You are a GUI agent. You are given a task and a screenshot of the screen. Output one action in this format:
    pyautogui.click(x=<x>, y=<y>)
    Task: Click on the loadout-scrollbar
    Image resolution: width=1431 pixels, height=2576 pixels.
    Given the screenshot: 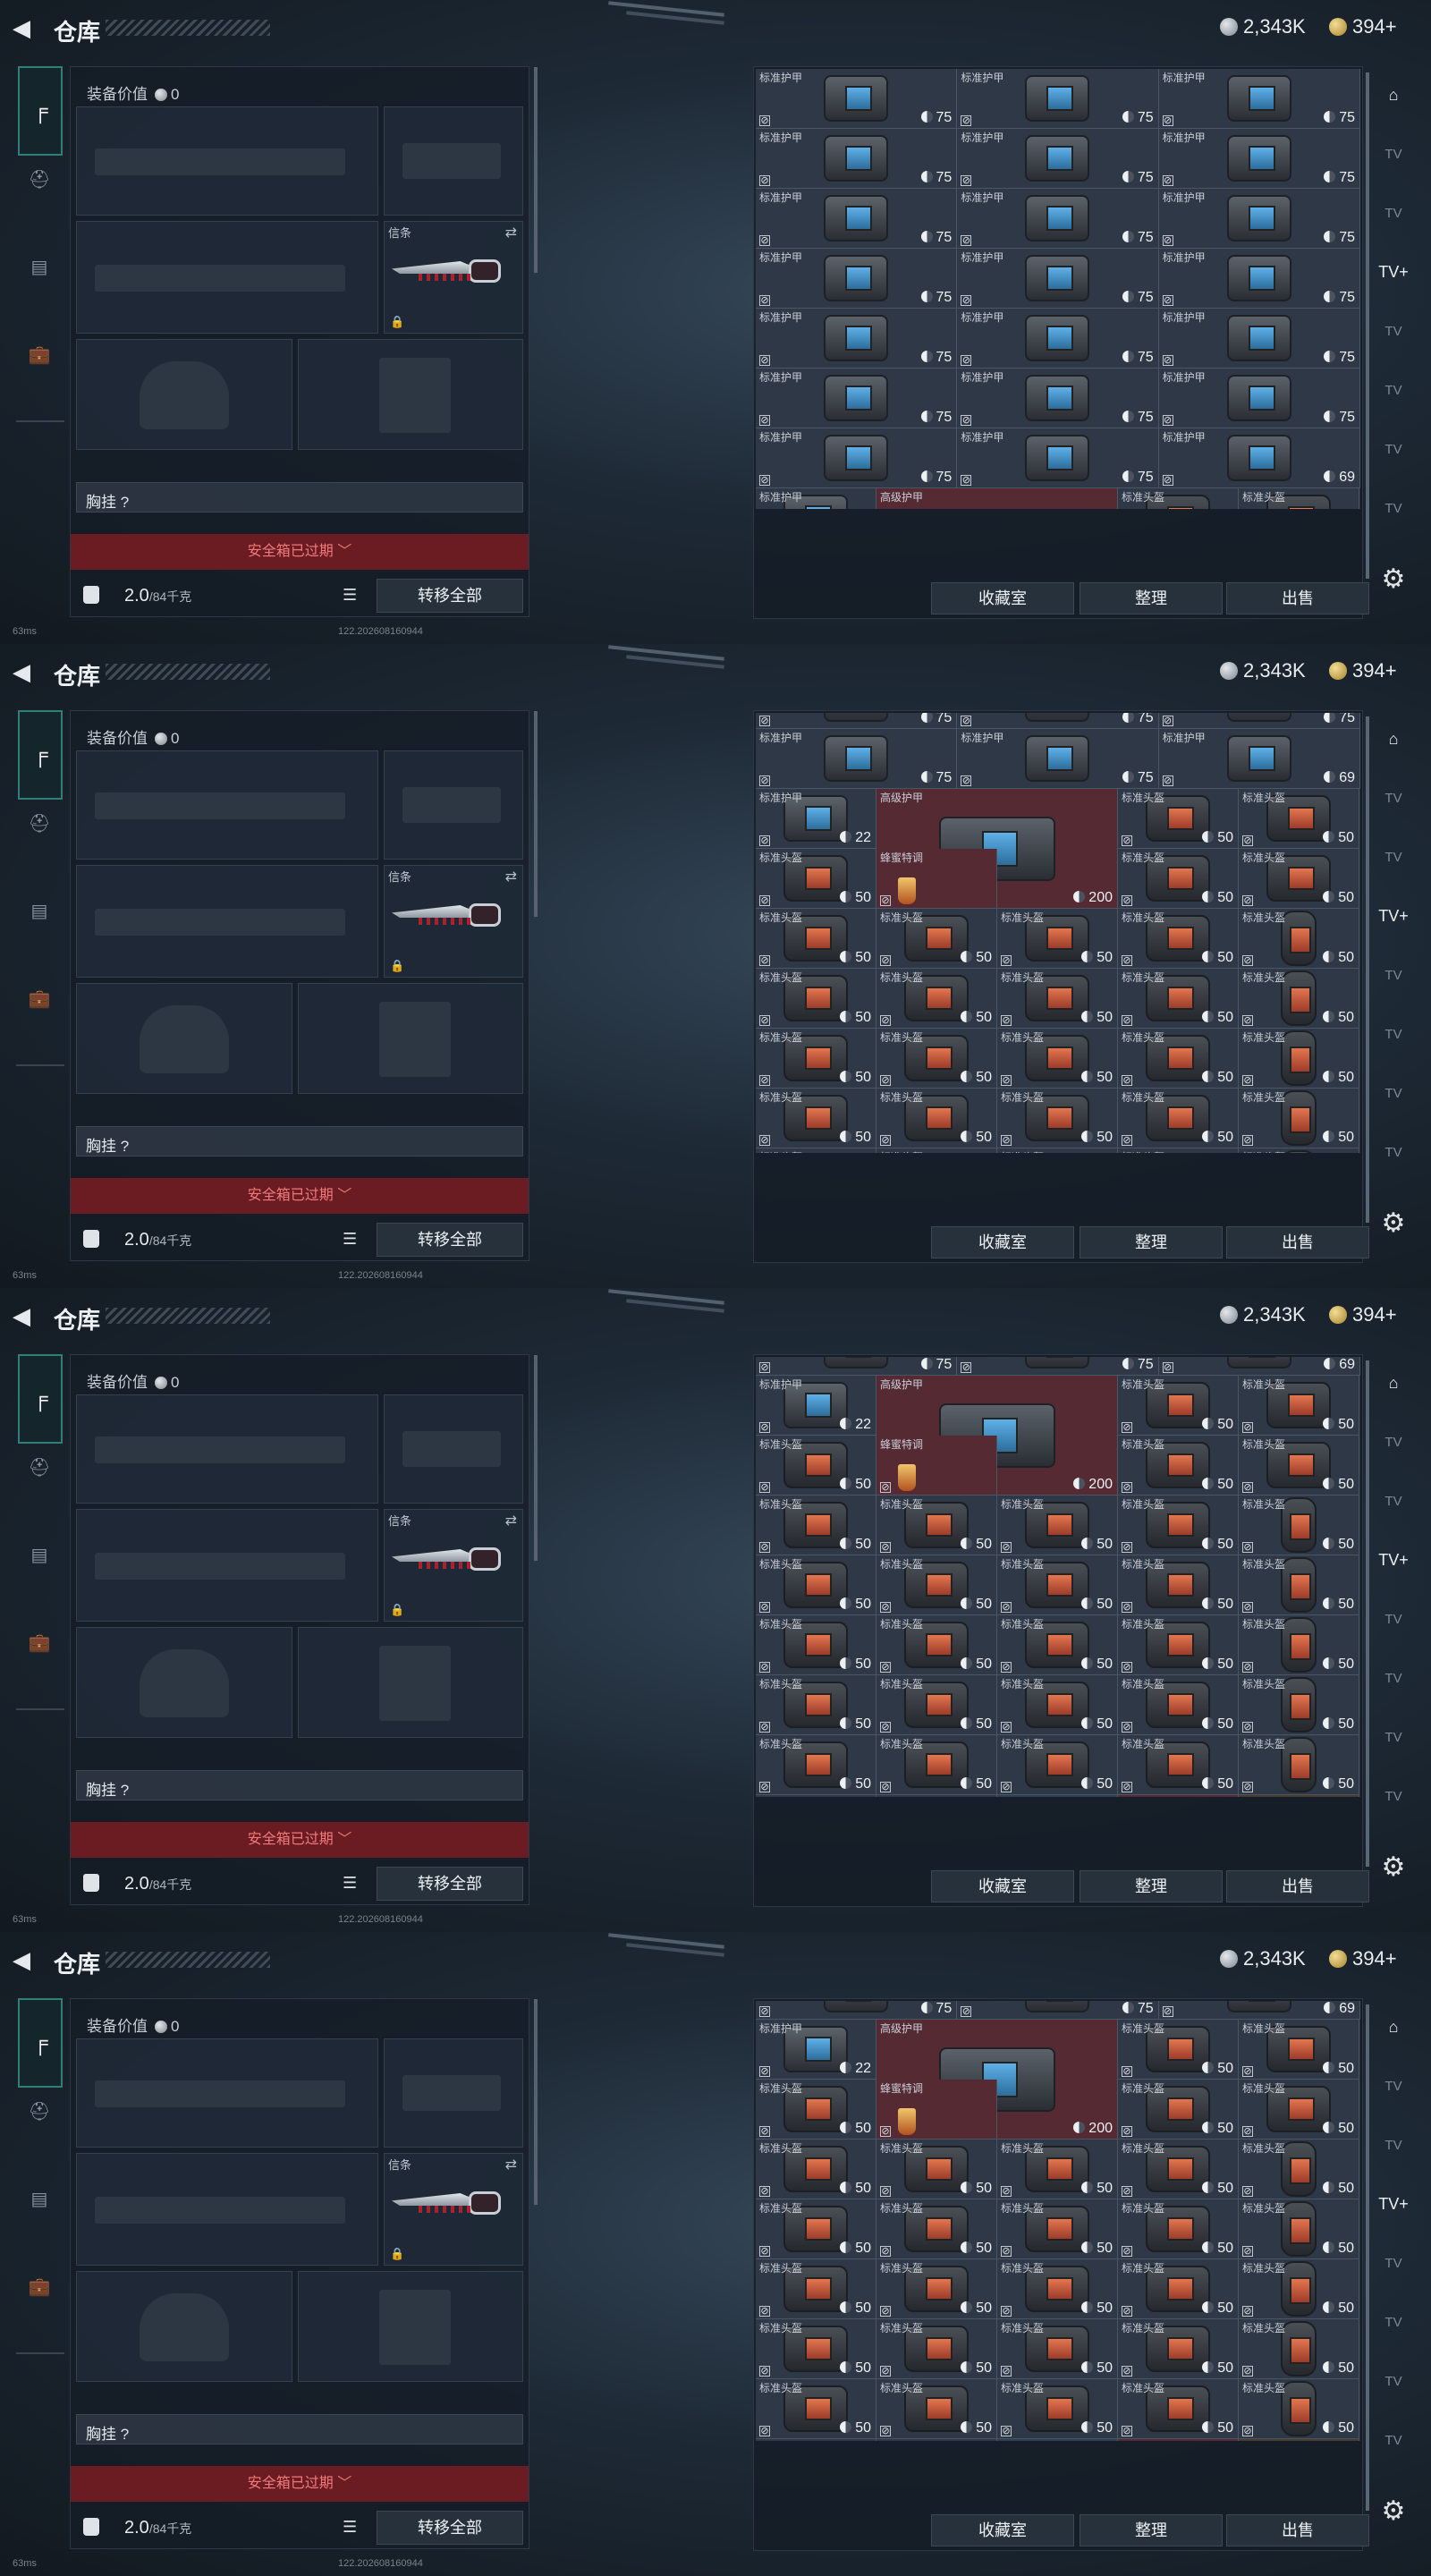 What is the action you would take?
    pyautogui.click(x=536, y=170)
    